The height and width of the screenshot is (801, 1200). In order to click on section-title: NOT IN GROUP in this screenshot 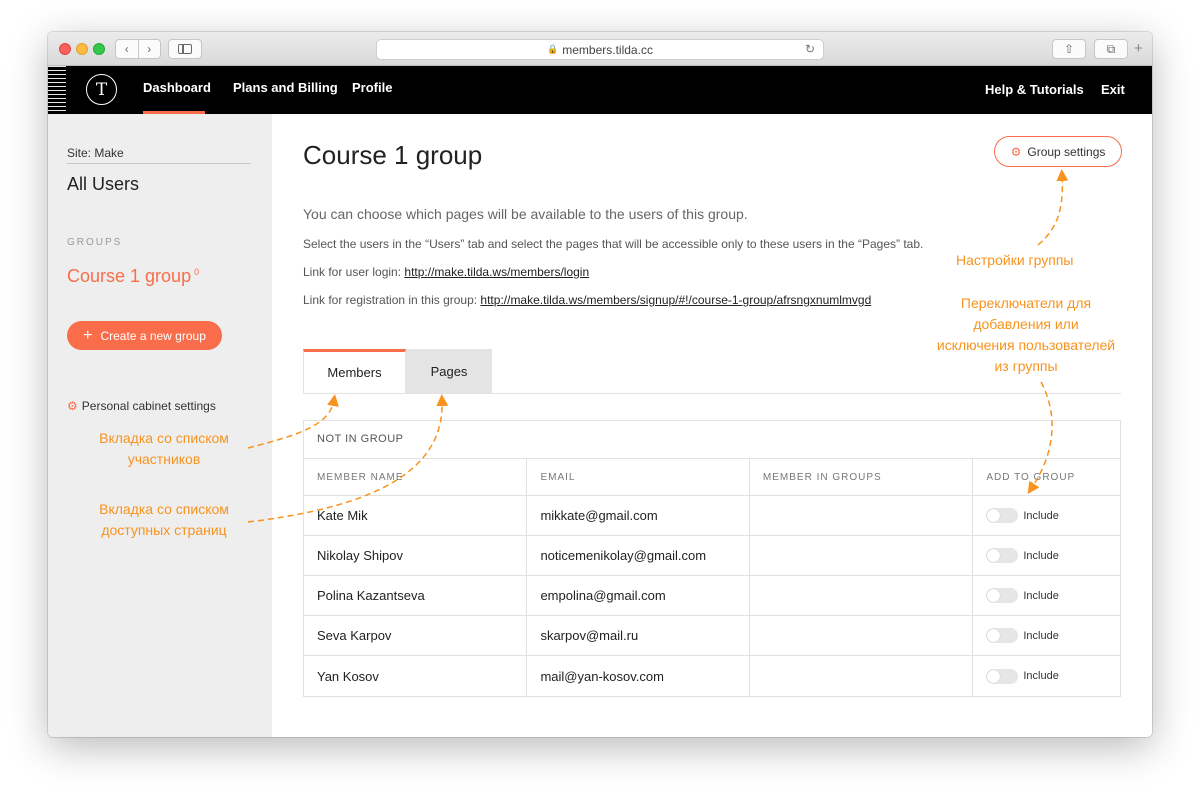, I will do `click(712, 440)`.